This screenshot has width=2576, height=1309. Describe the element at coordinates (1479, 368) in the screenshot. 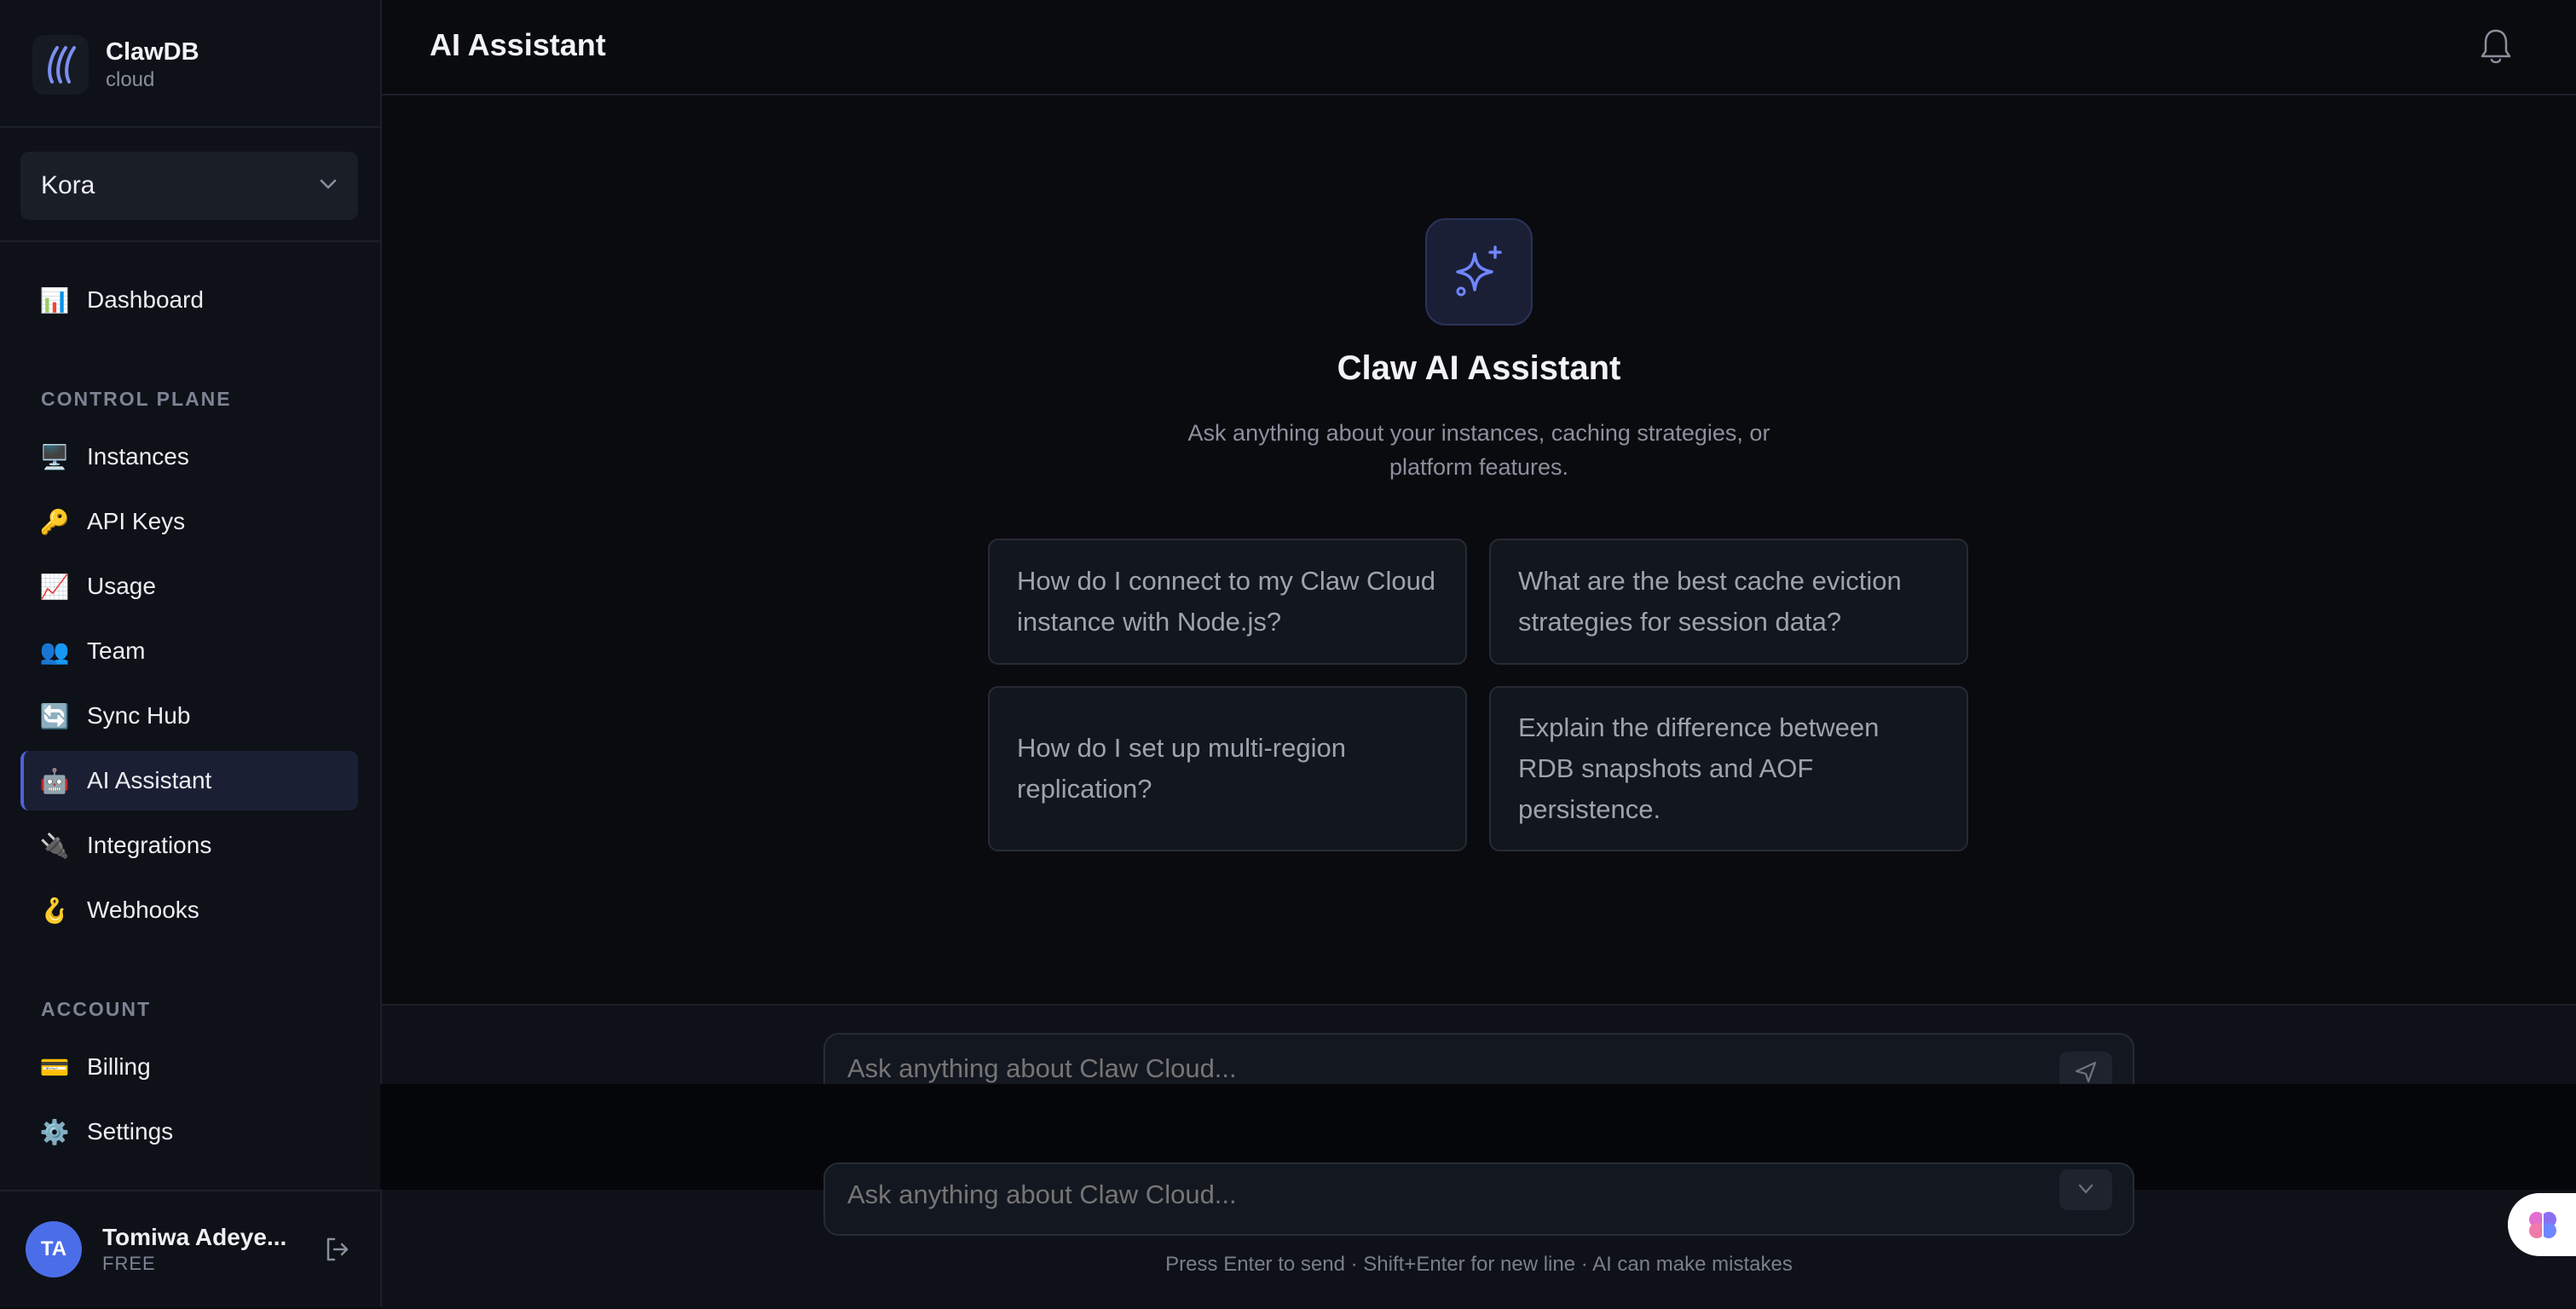

I see `hero-title: Claw AI Assistant` at that location.